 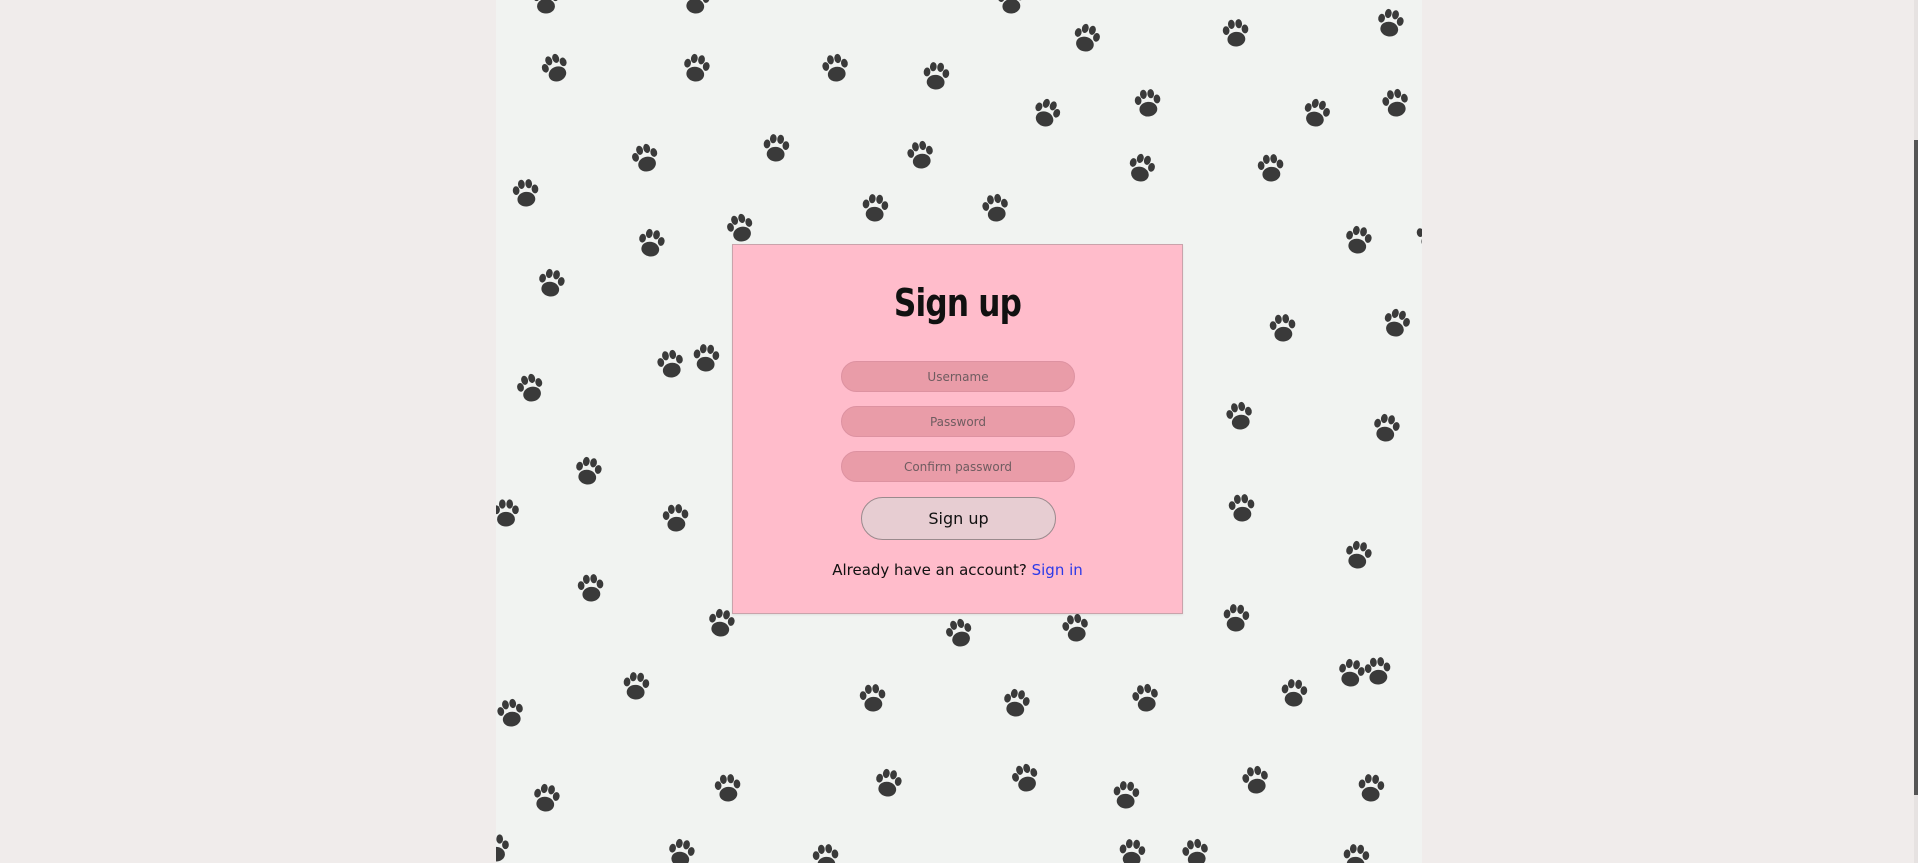 I want to click on password-input, so click(x=958, y=421).